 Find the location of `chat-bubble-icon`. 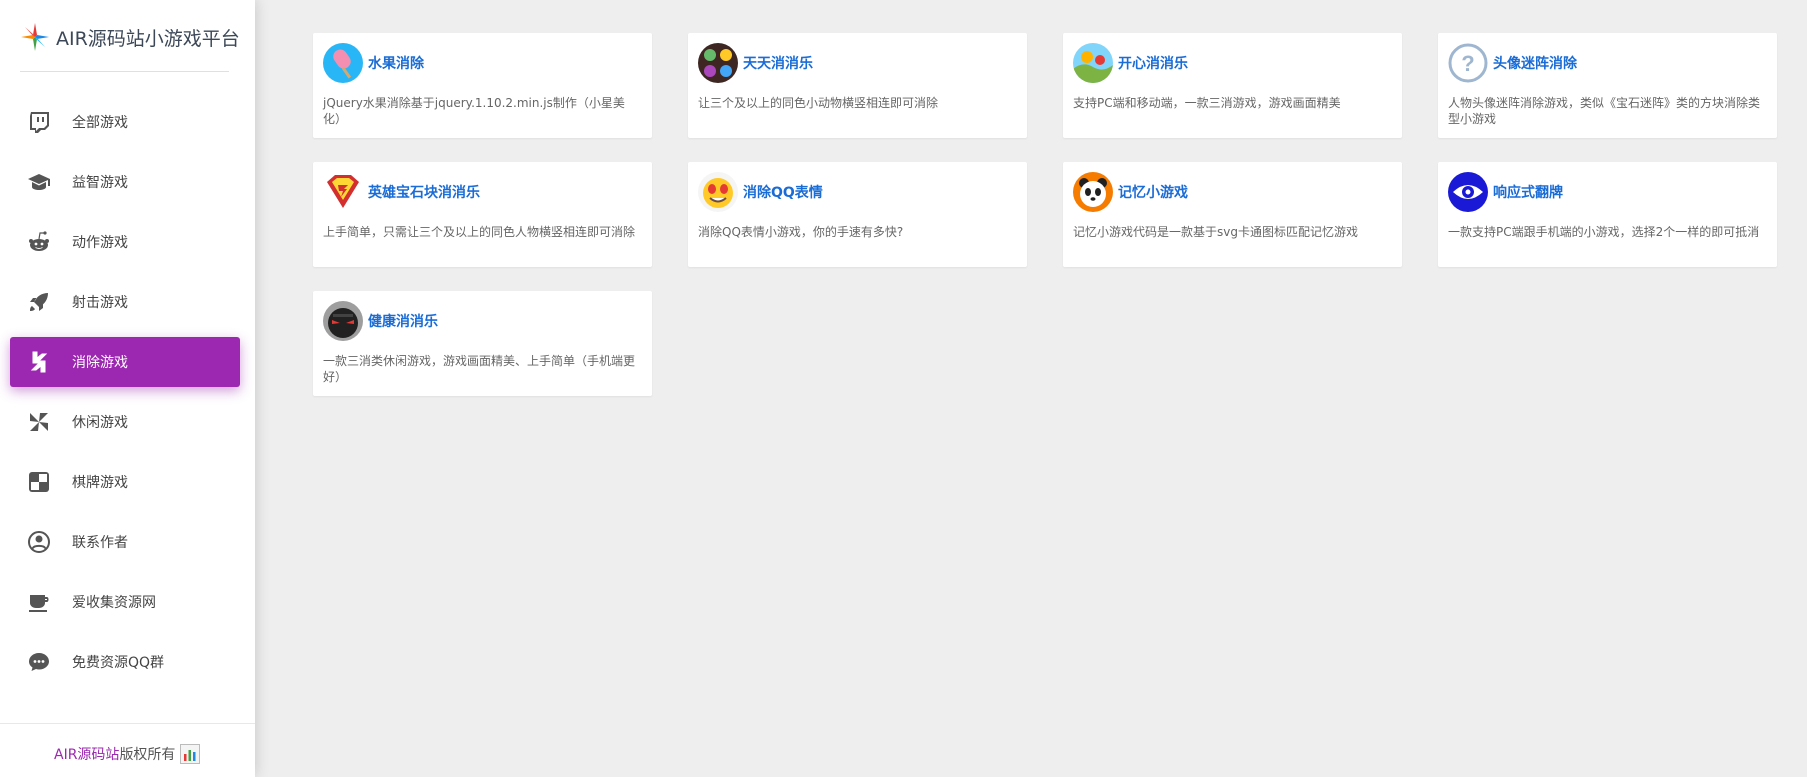

chat-bubble-icon is located at coordinates (39, 662).